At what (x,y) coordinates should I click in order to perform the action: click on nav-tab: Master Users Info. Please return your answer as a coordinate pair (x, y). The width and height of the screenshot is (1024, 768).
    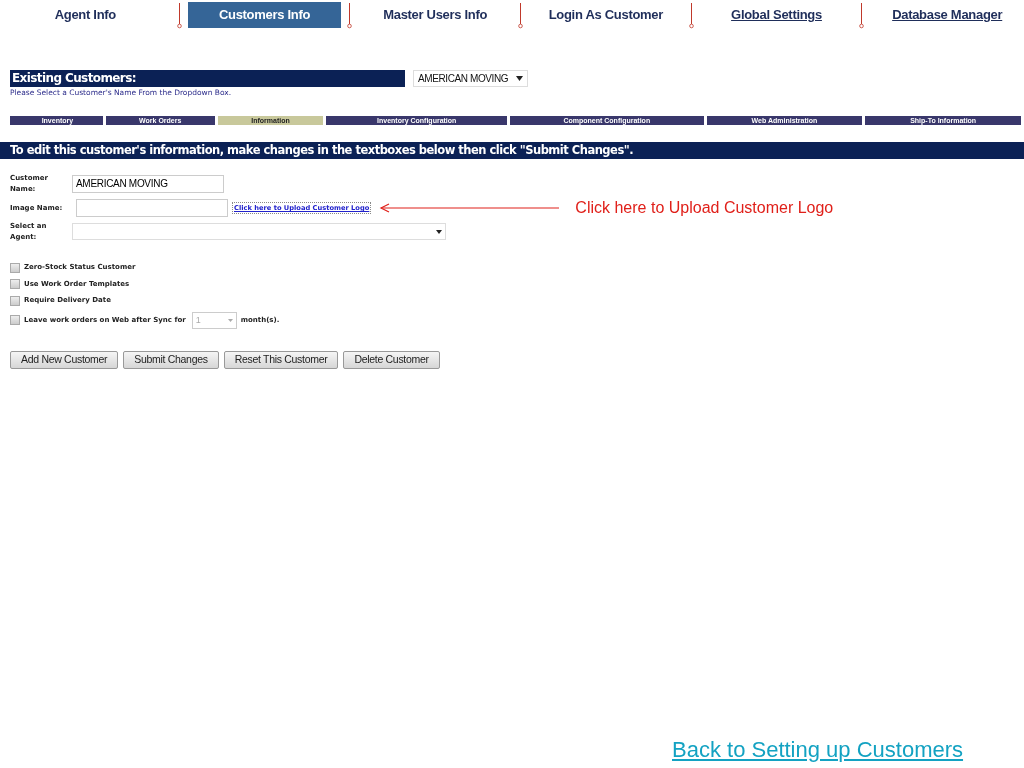
    Looking at the image, I should click on (435, 15).